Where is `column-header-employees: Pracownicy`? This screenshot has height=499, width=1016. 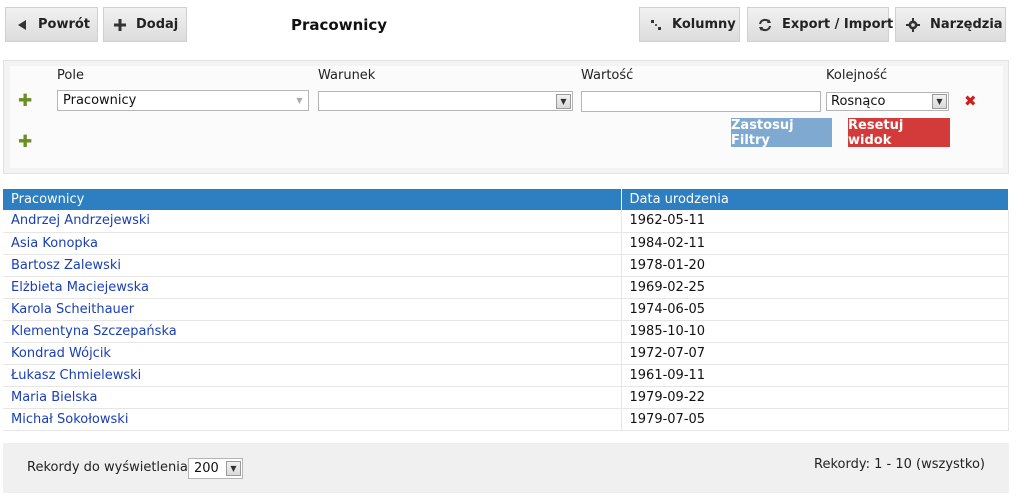 column-header-employees: Pracownicy is located at coordinates (312, 199).